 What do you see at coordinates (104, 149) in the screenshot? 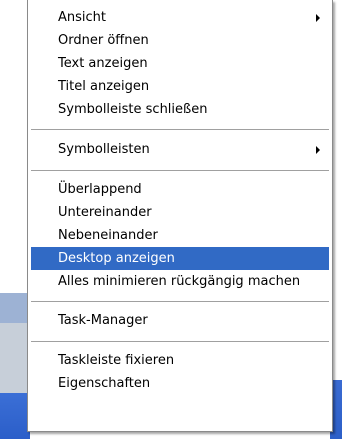
I see `menu-item-label: Symbolleisten` at bounding box center [104, 149].